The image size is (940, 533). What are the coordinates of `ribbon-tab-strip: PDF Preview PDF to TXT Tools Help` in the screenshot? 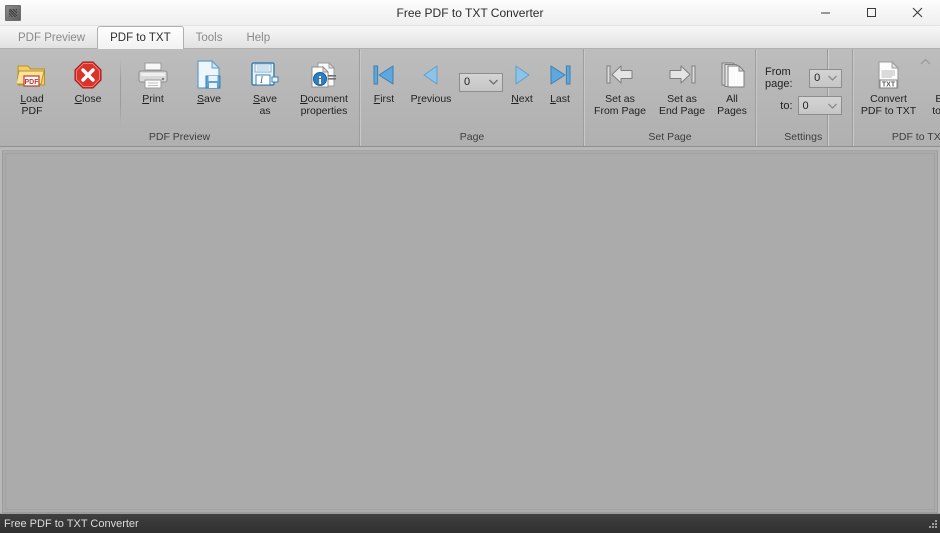 It's located at (470, 37).